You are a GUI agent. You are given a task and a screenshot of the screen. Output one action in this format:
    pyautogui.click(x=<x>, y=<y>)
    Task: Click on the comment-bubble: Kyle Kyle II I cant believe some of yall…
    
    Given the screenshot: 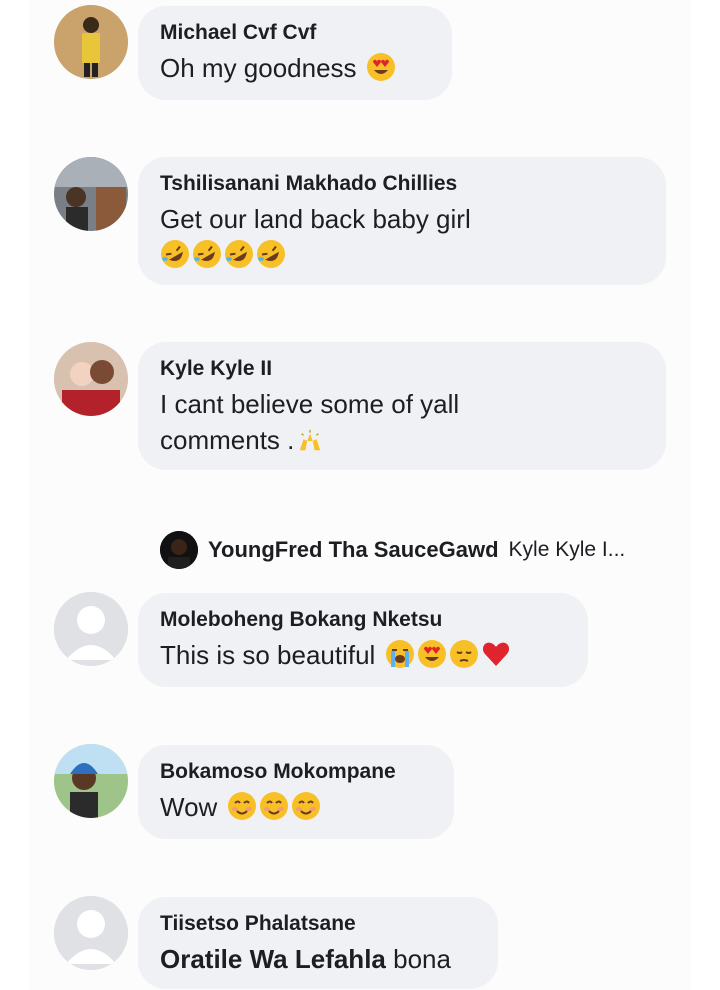 What is the action you would take?
    pyautogui.click(x=402, y=406)
    